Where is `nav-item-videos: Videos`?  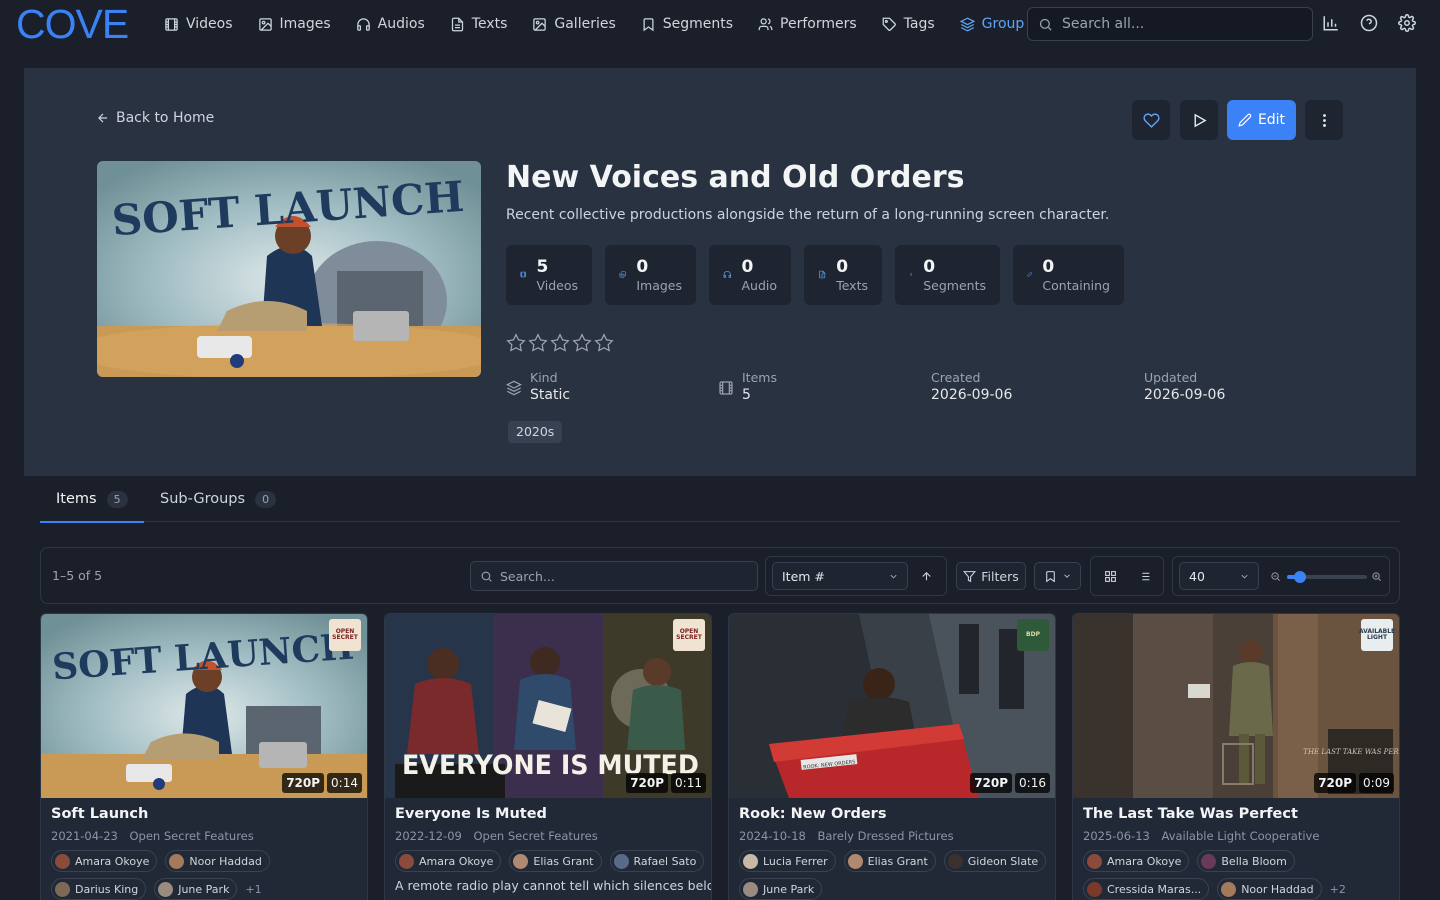
nav-item-videos: Videos is located at coordinates (198, 24).